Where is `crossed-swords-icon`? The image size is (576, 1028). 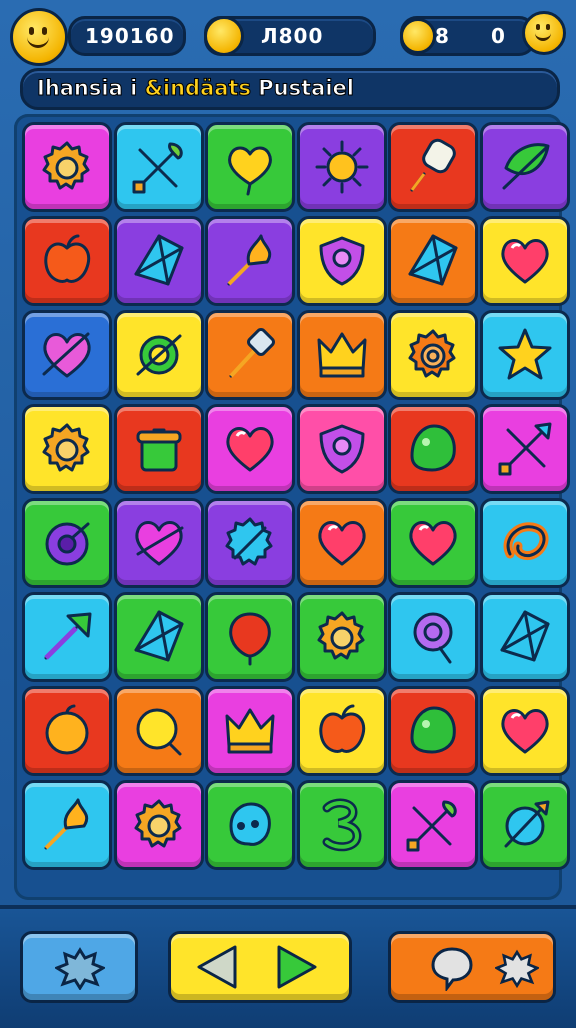 crossed-swords-icon is located at coordinates (525, 449).